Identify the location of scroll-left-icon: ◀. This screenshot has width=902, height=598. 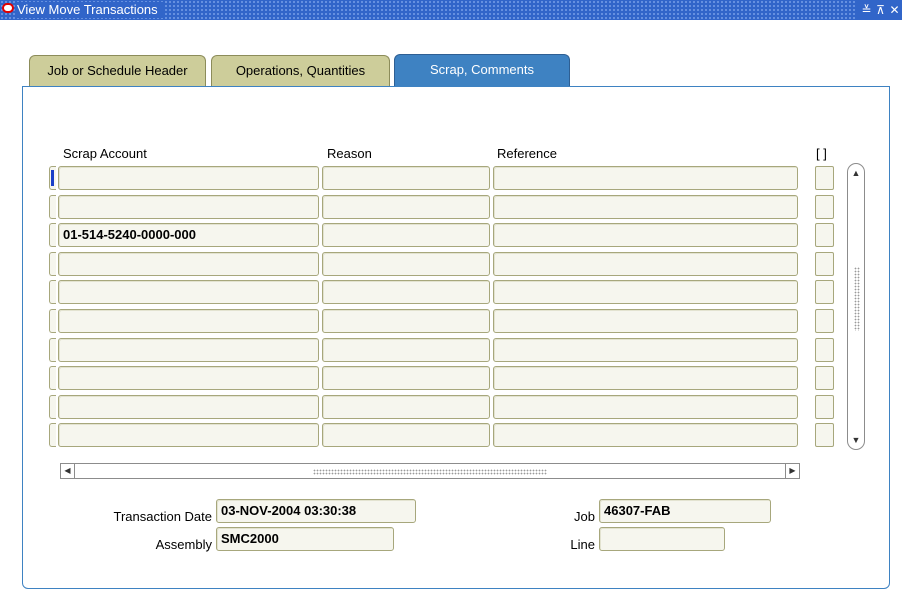
(68, 471).